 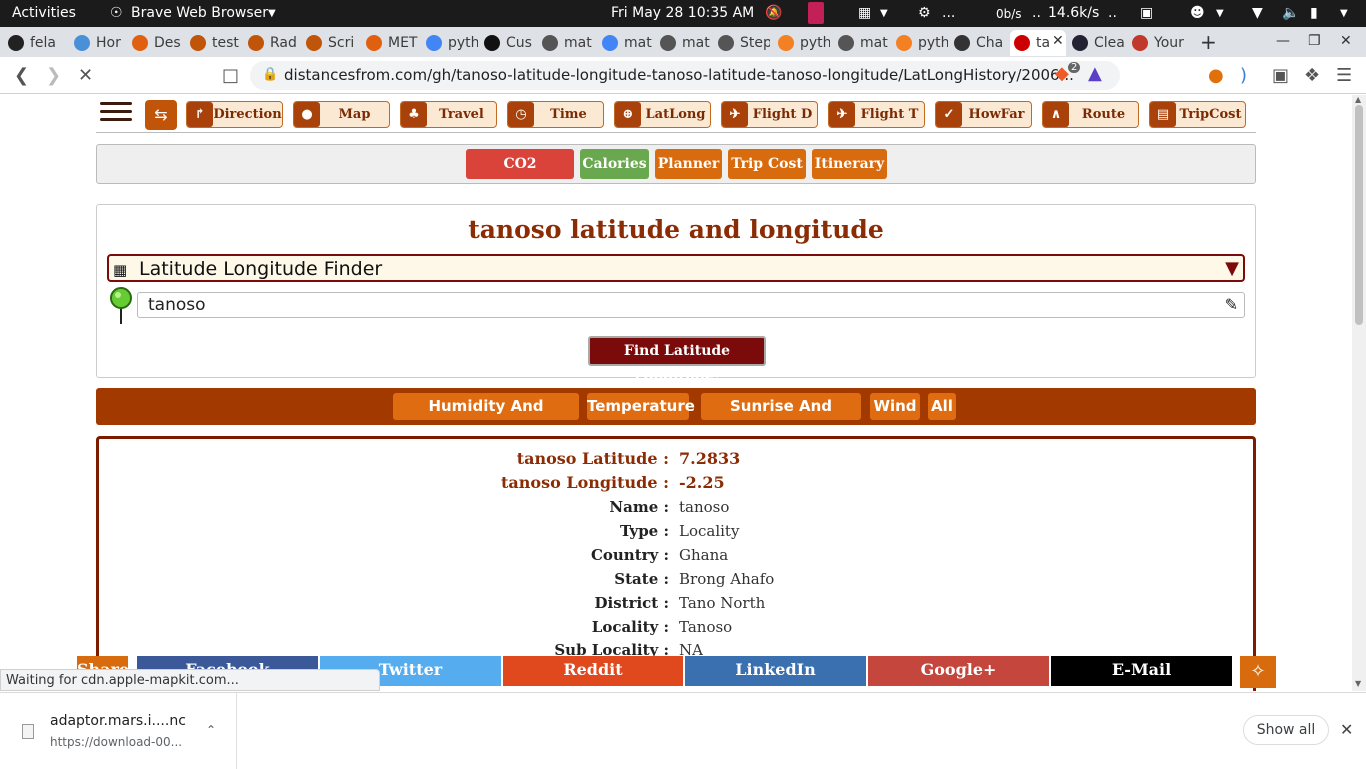 I want to click on menu-icon: ☰, so click(x=1344, y=75).